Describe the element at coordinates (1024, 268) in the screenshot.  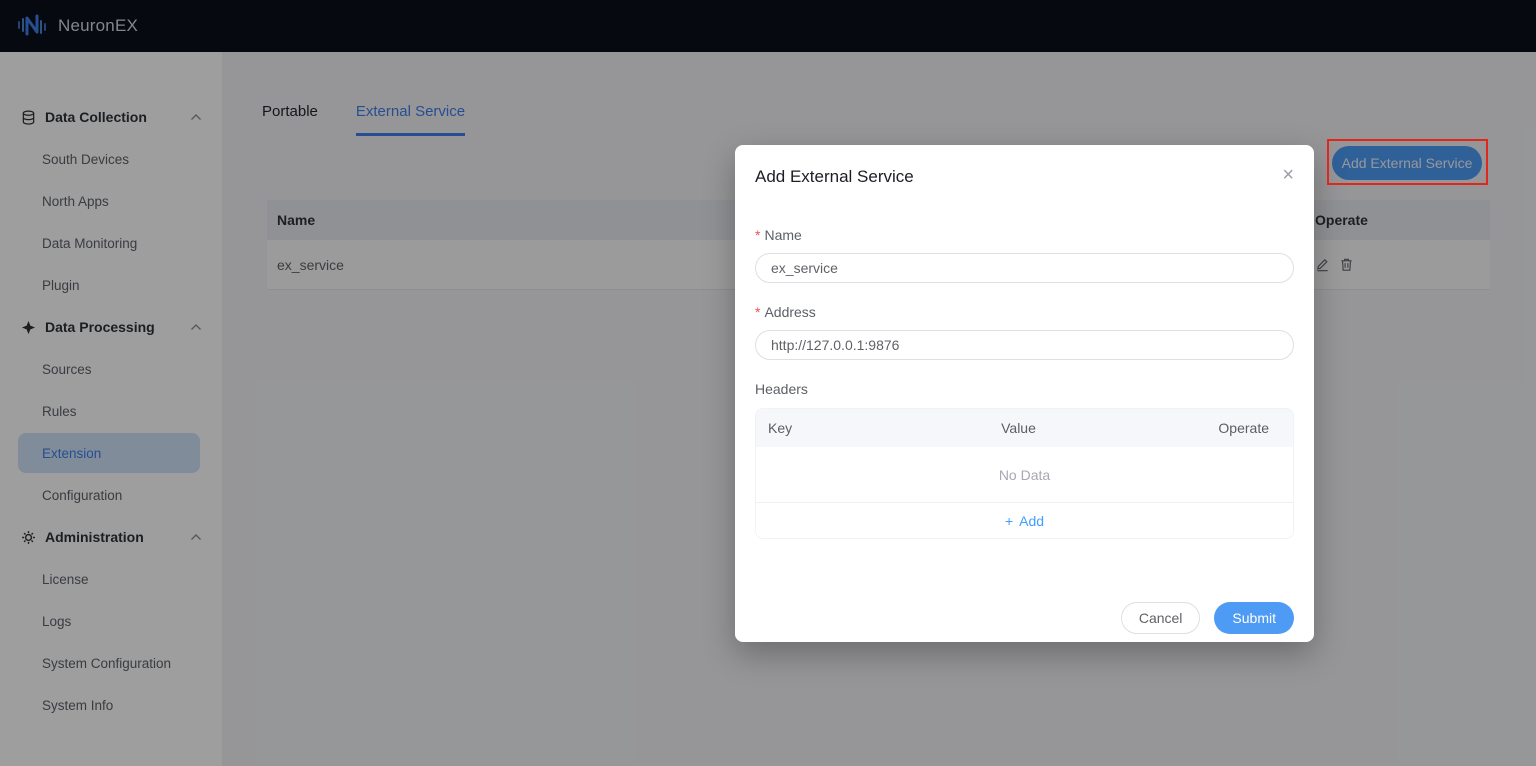
I see `name-input` at that location.